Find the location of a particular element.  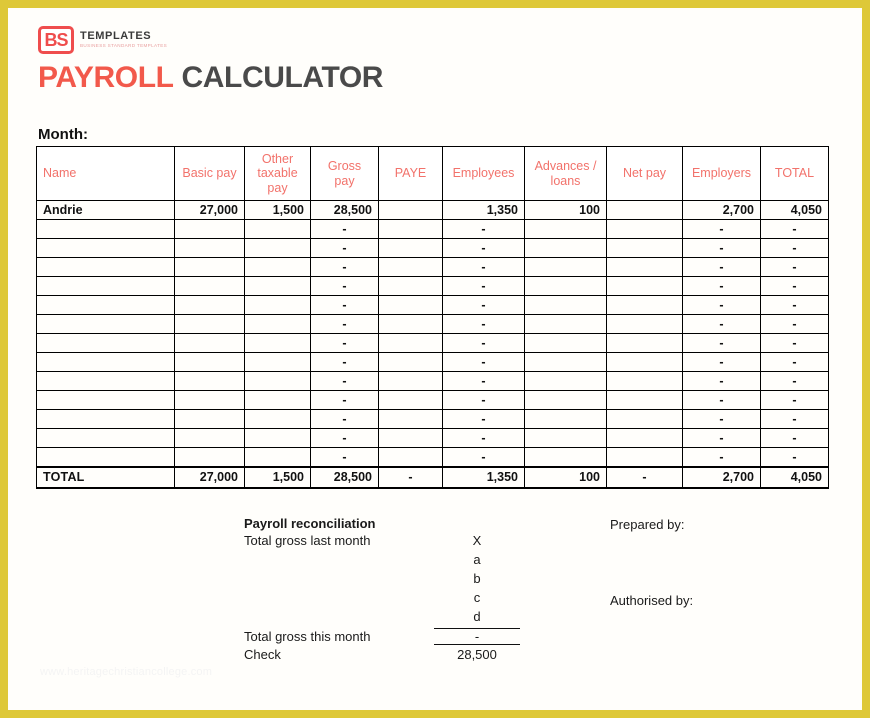

cell-total: 4,050 is located at coordinates (794, 477).